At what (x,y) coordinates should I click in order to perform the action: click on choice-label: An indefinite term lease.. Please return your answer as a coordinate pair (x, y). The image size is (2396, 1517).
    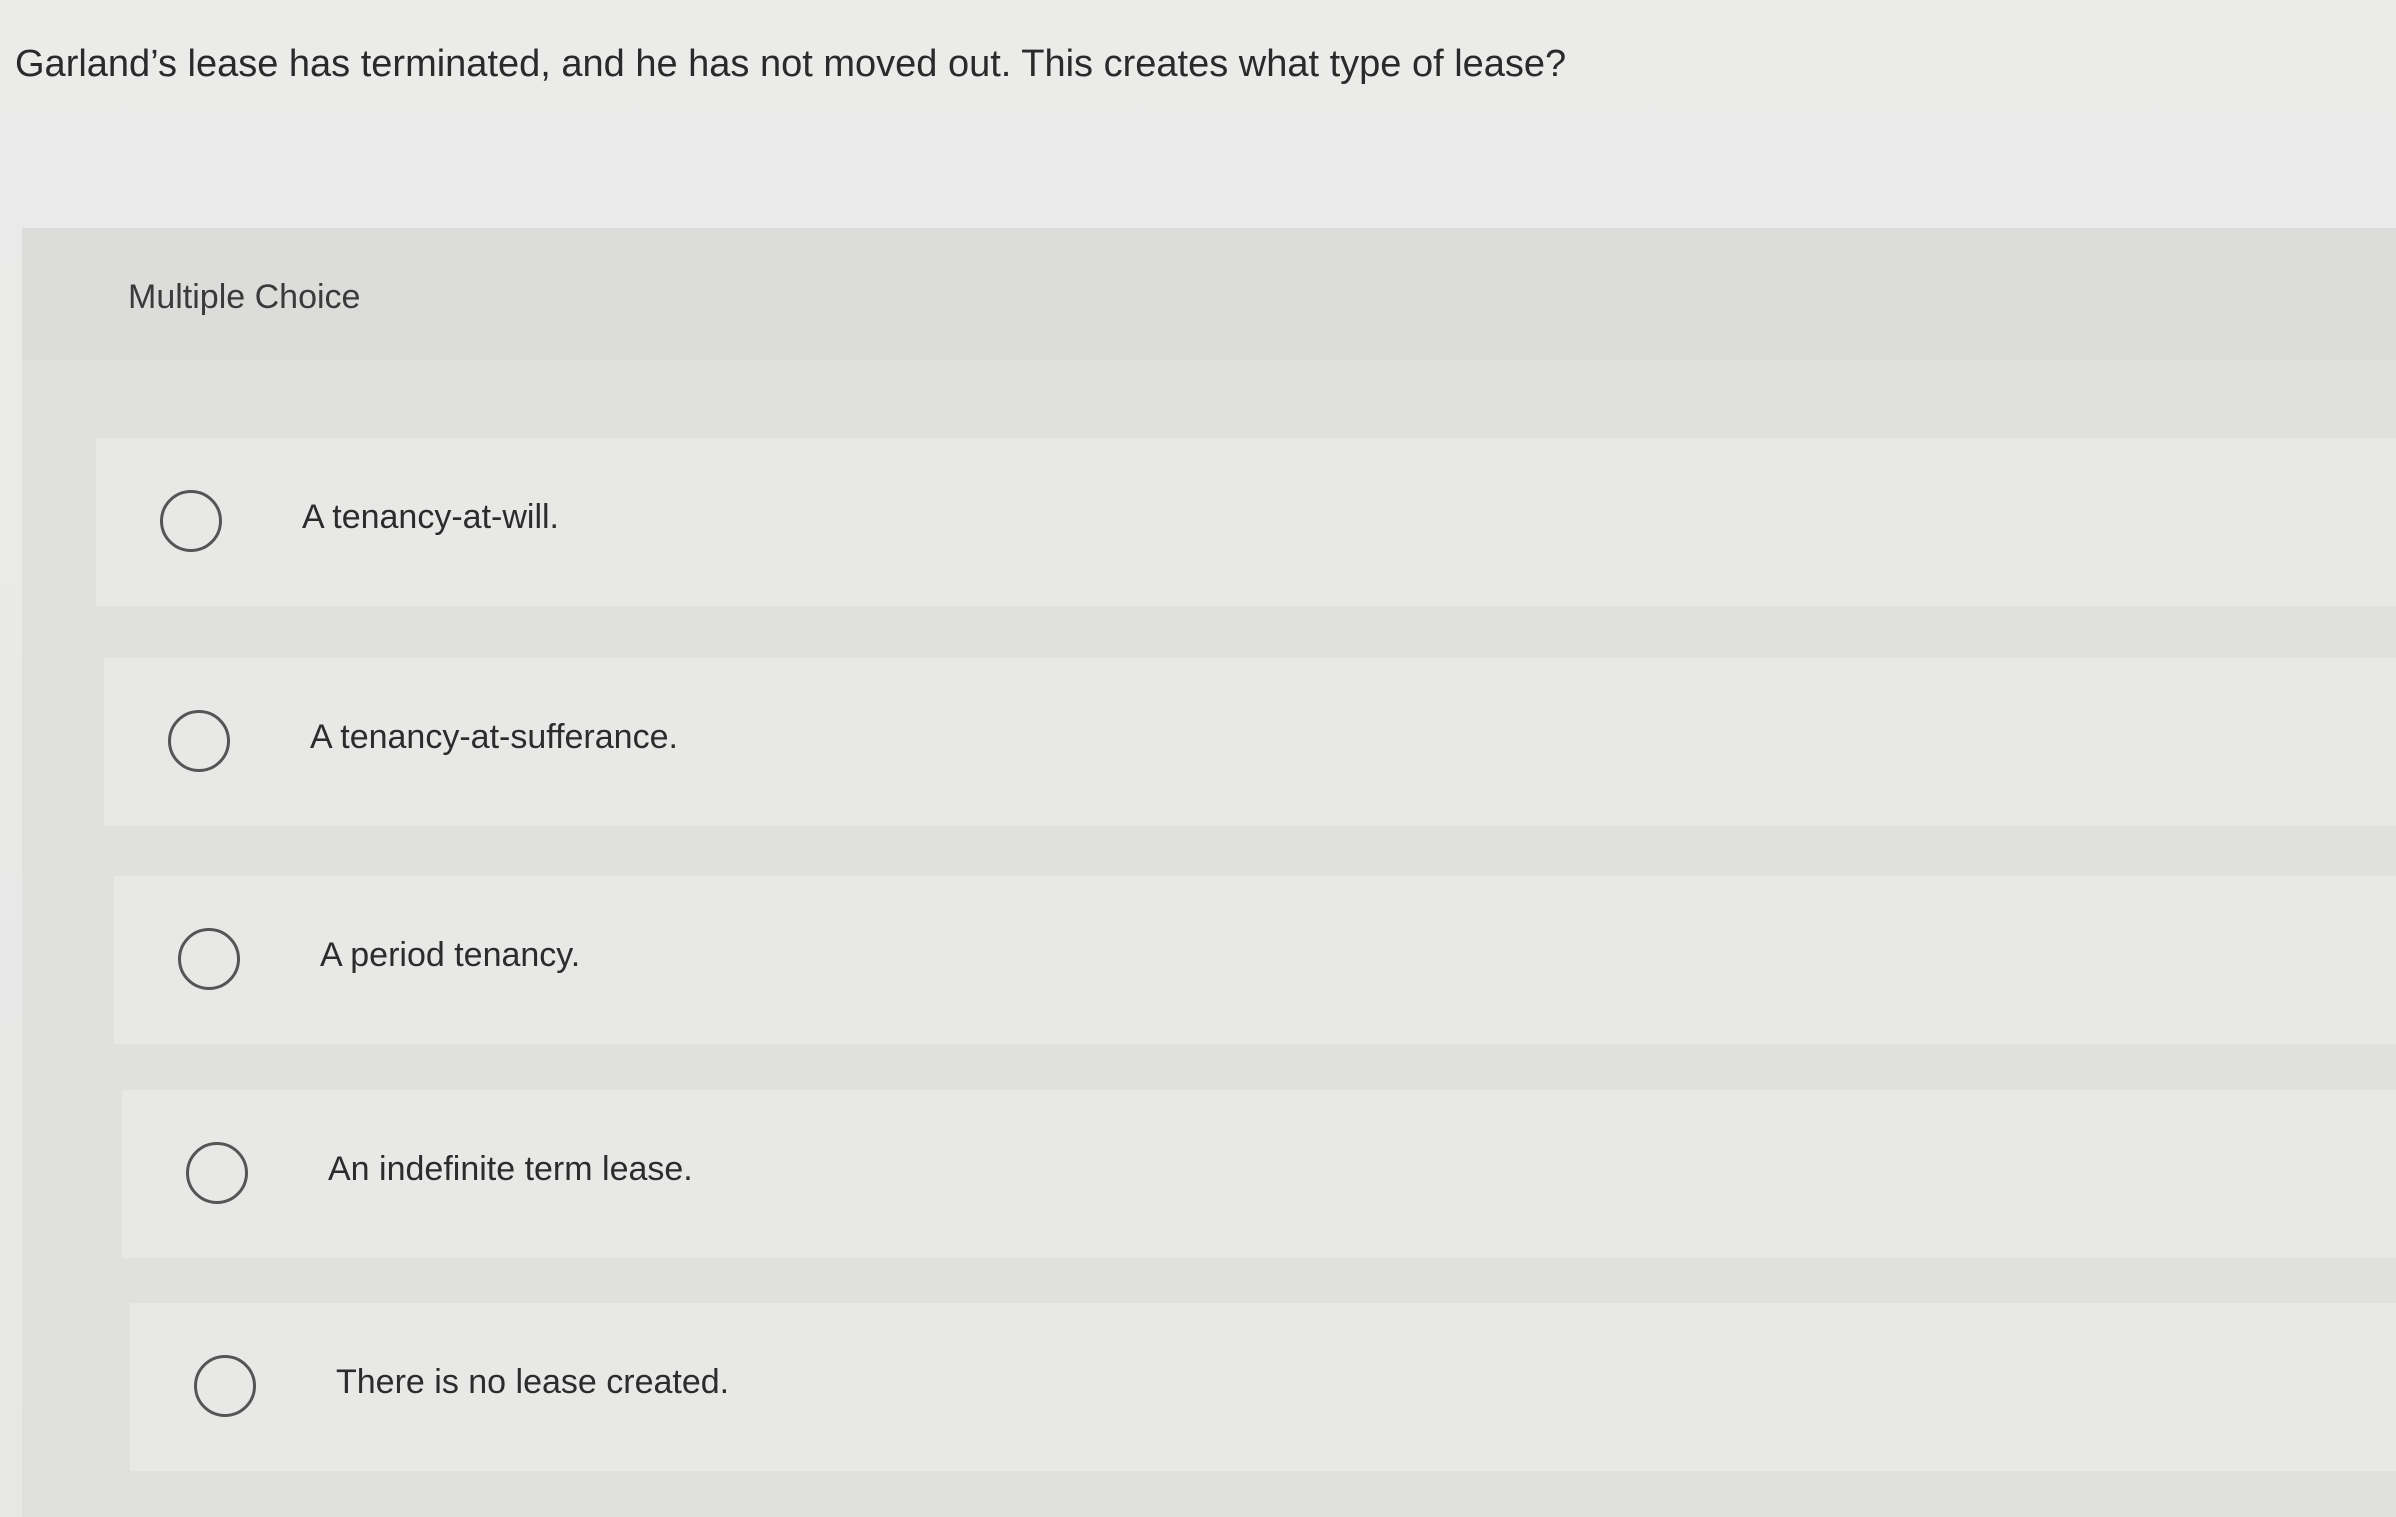
    Looking at the image, I should click on (510, 1169).